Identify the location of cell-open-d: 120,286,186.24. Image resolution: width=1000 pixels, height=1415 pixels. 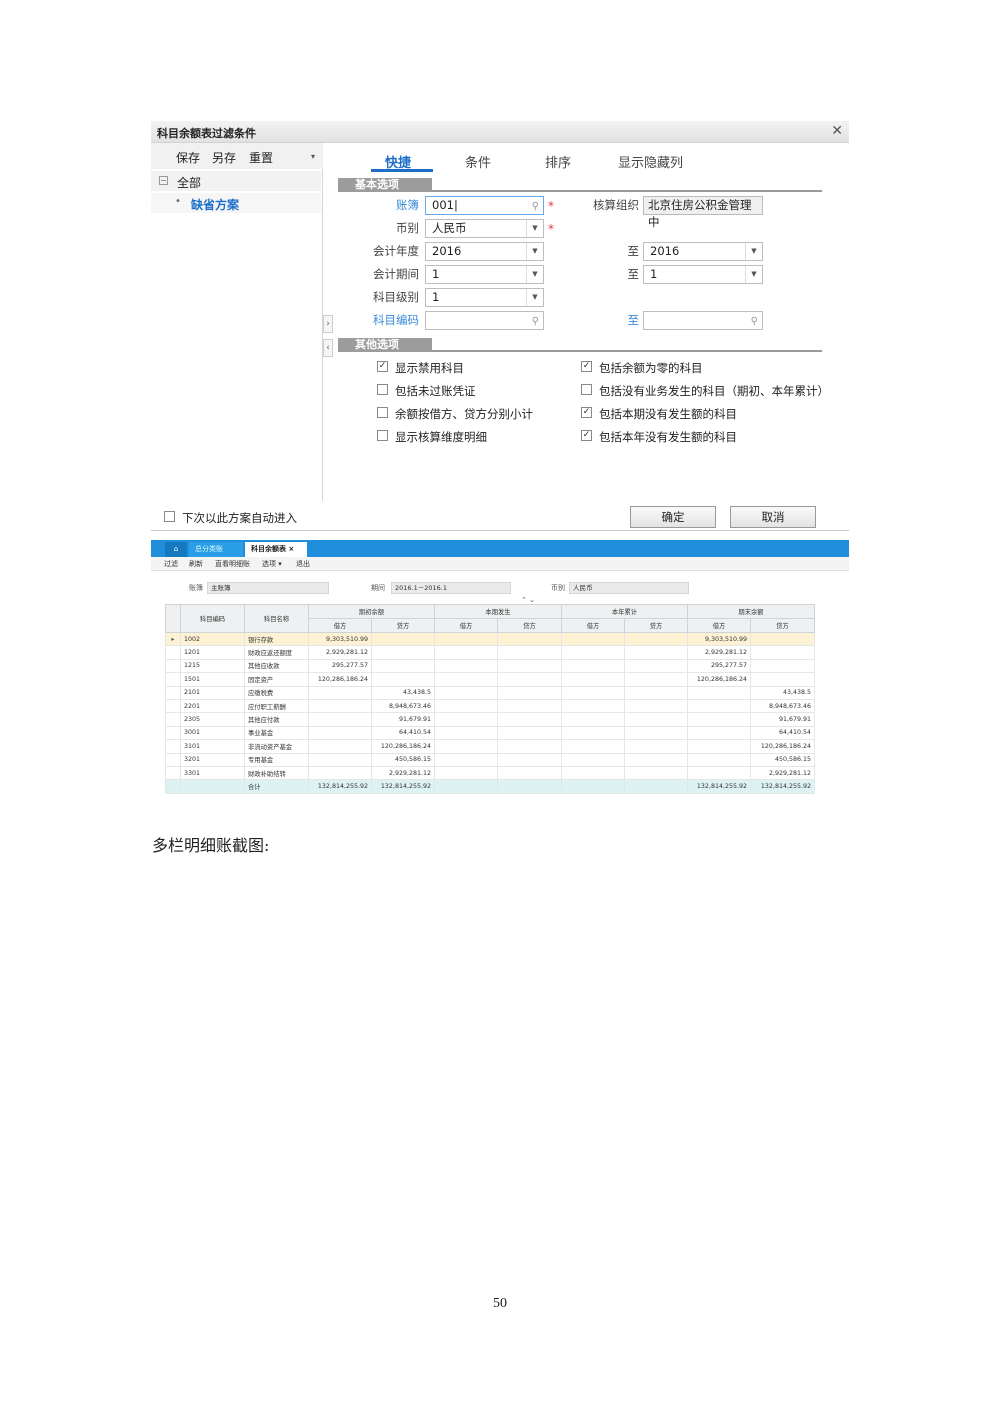
(340, 679).